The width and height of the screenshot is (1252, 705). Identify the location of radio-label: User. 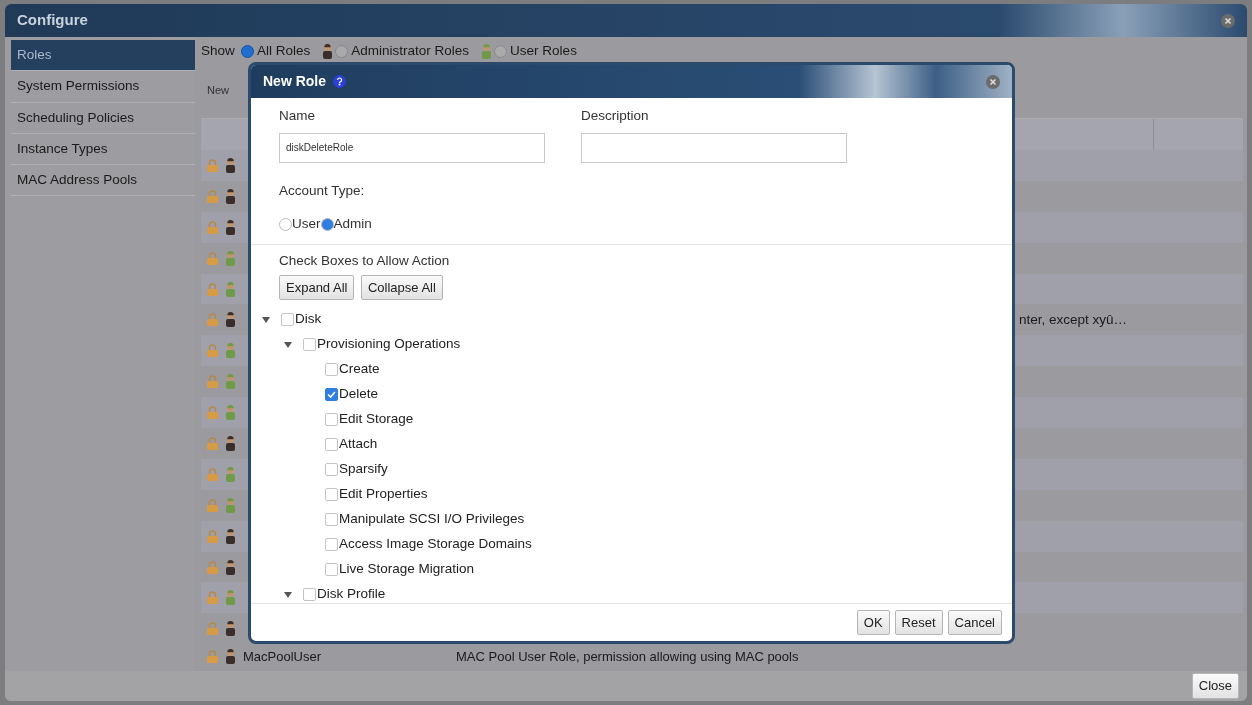
(306, 224).